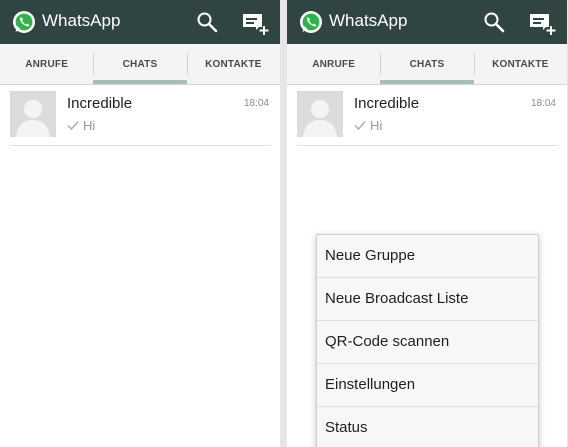  I want to click on menu-item-einstellungen: Einstellungen, so click(427, 385).